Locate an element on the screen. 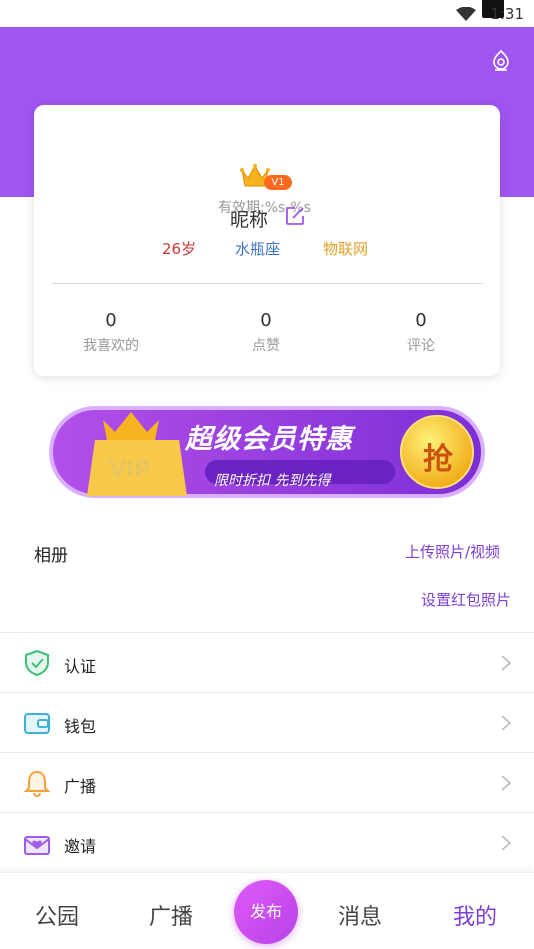 The image size is (534, 949). wifi-icon is located at coordinates (466, 14).